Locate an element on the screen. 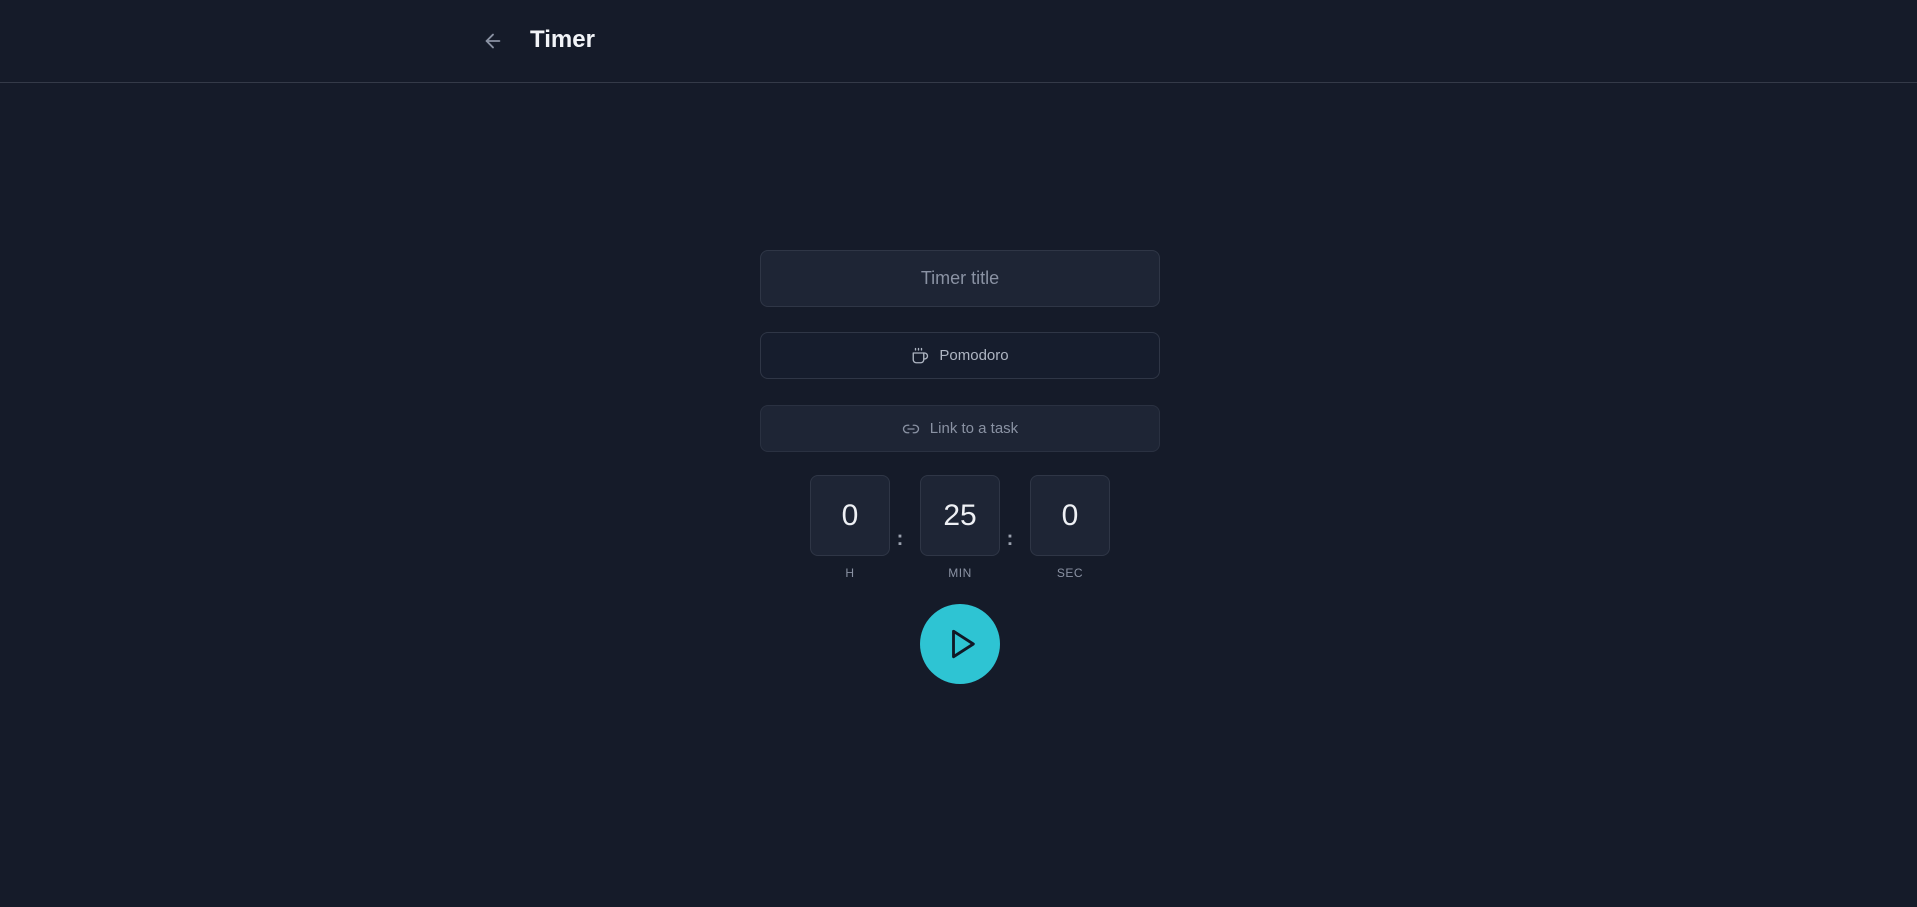  time-input-row: 0 H : 25 MIN : 0 SEC is located at coordinates (960, 530).